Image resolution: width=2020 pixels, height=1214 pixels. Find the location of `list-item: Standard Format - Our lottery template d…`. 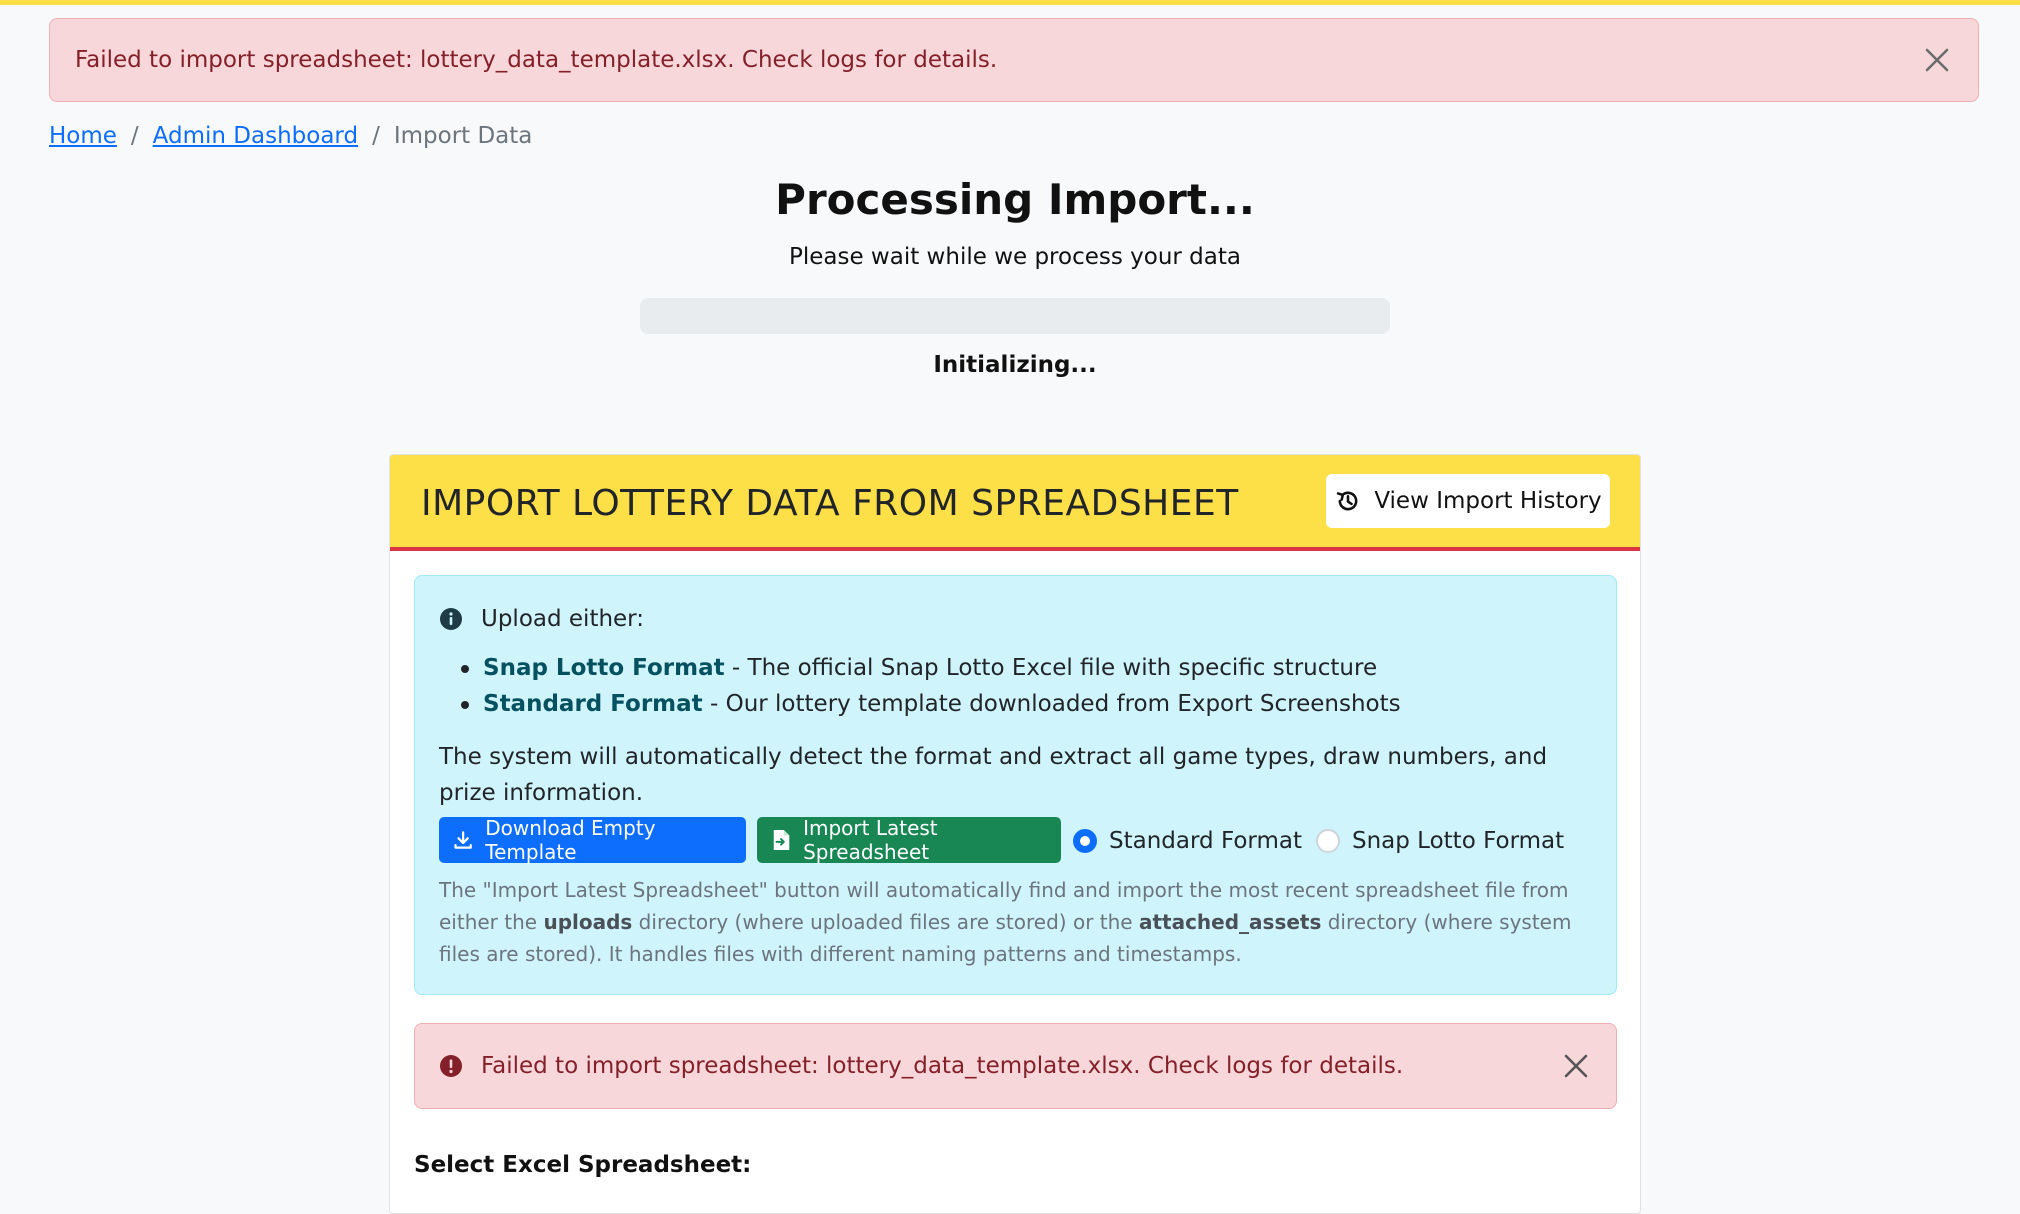

list-item: Standard Format - Our lottery template d… is located at coordinates (931, 704).